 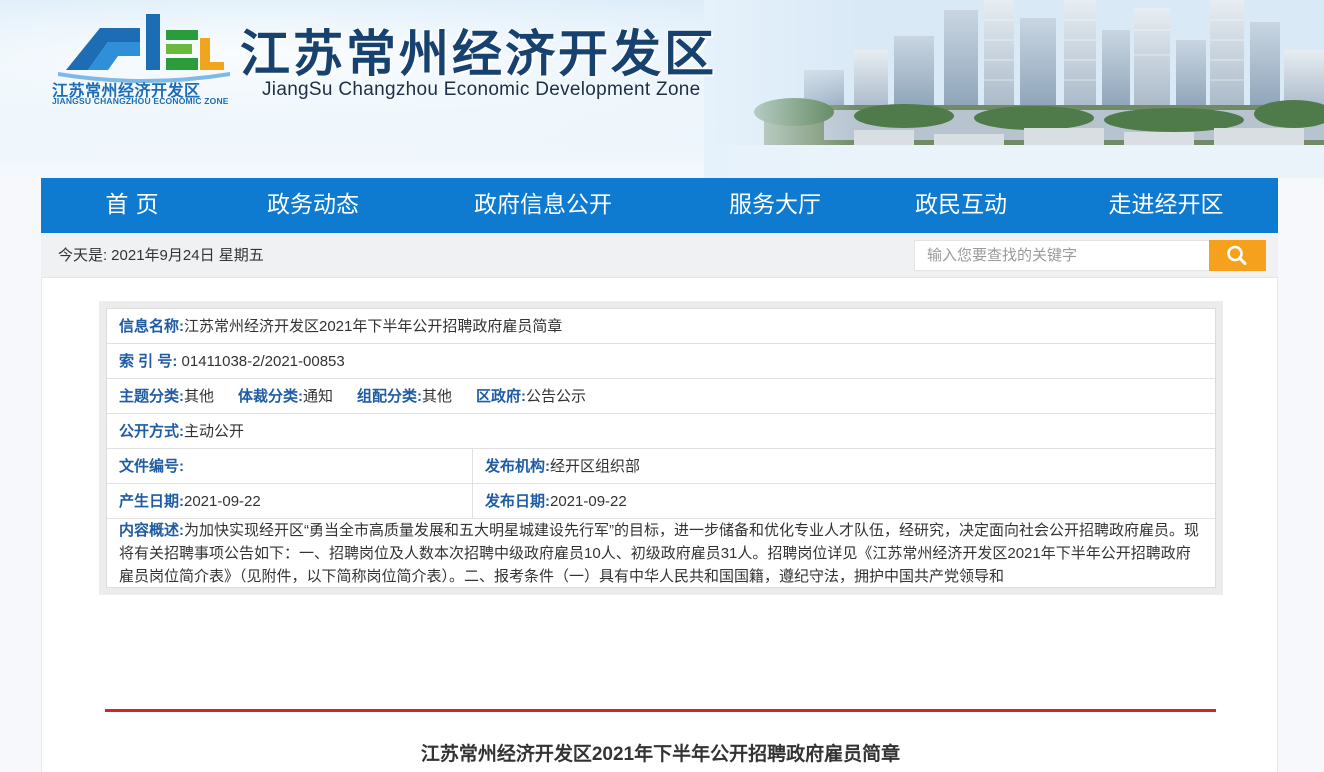 What do you see at coordinates (543, 205) in the screenshot?
I see `nav-item-gov-info: 政府信息公开` at bounding box center [543, 205].